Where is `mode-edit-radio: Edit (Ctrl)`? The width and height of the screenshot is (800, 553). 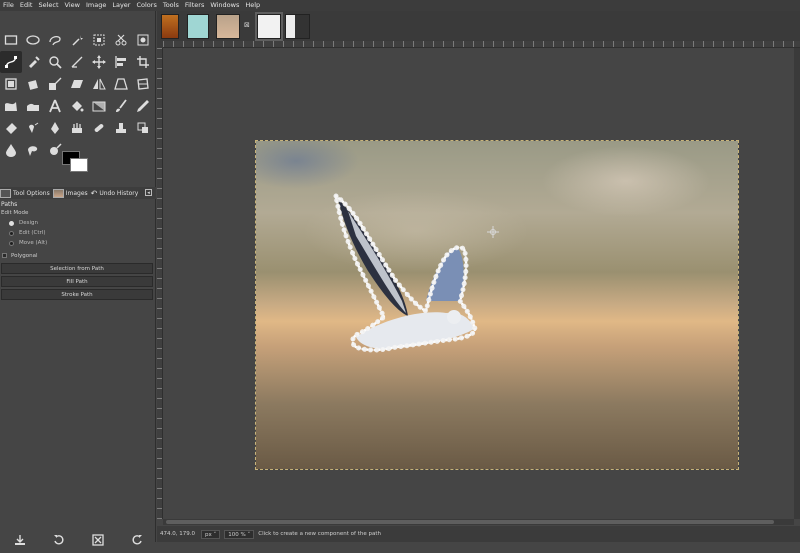 mode-edit-radio: Edit (Ctrl) is located at coordinates (78, 233).